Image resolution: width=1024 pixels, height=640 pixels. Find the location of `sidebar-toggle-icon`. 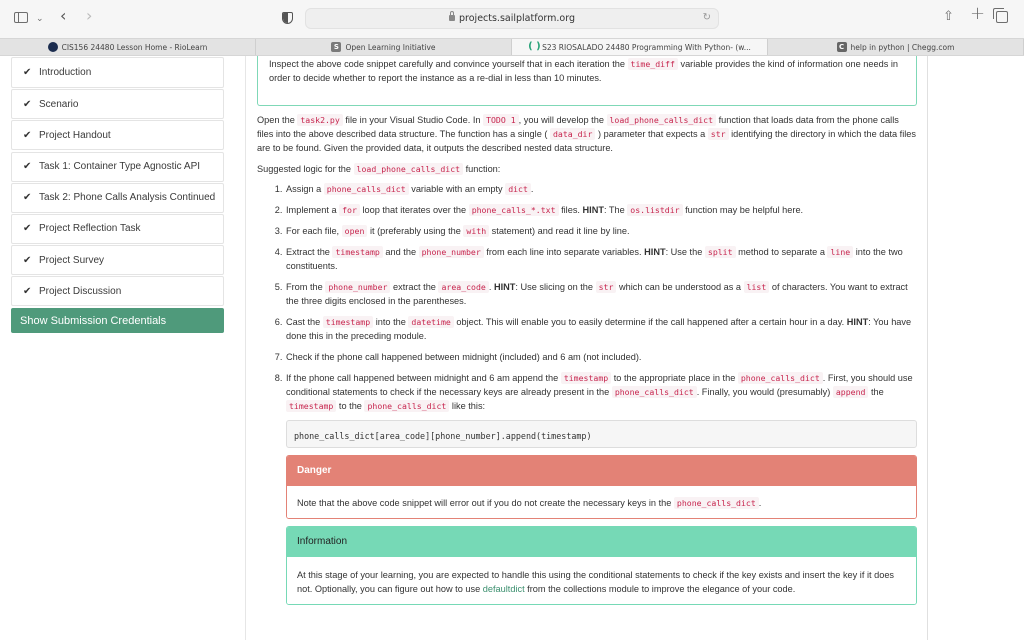

sidebar-toggle-icon is located at coordinates (21, 17).